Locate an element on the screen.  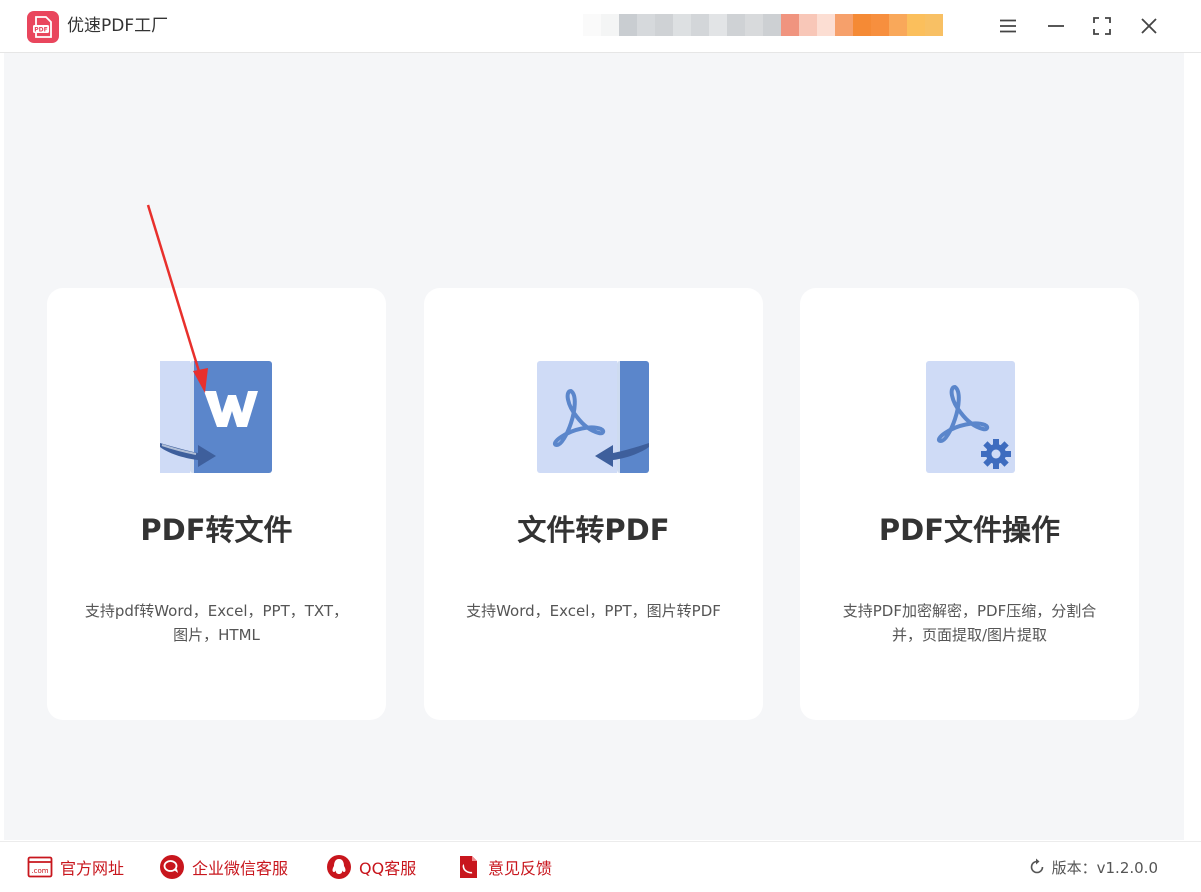
pdf-settings-icon is located at coordinates (970, 417).